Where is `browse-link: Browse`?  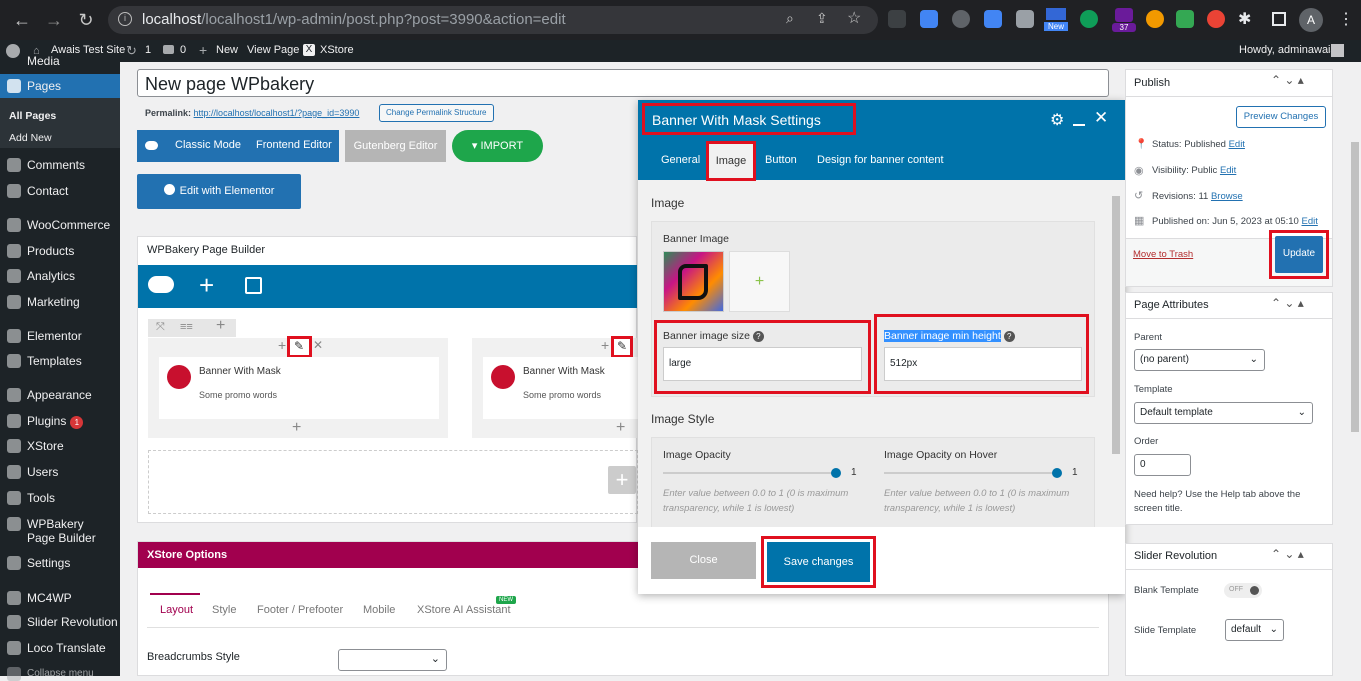
browse-link: Browse is located at coordinates (1227, 196).